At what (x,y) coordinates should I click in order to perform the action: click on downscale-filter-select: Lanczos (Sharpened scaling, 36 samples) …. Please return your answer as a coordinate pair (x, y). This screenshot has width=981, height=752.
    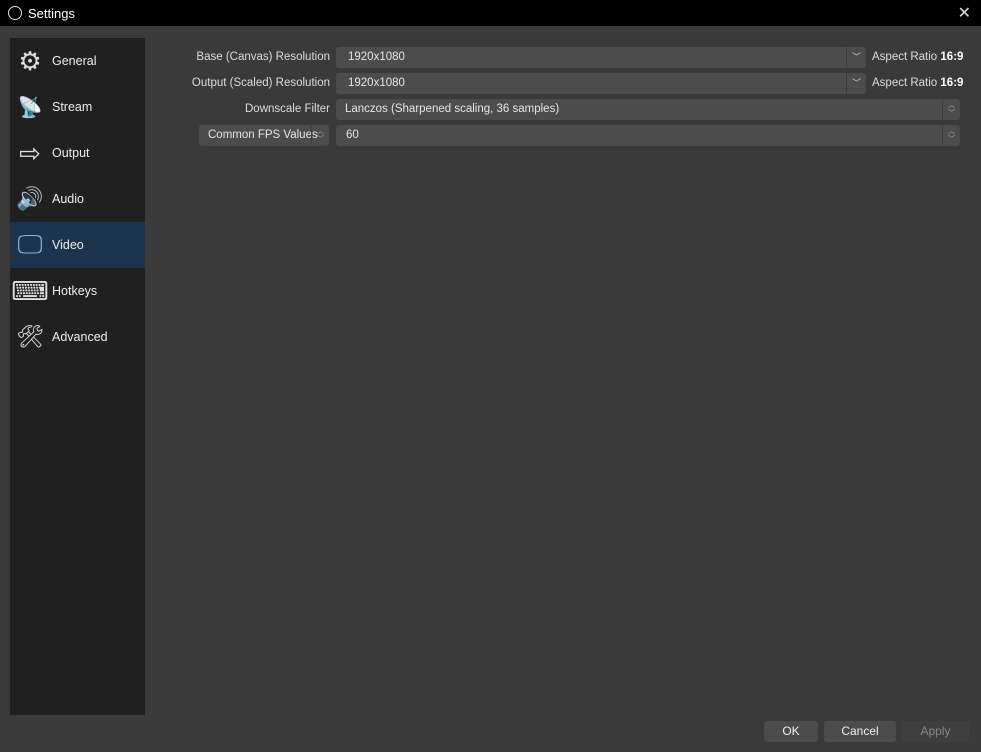
    Looking at the image, I should click on (648, 109).